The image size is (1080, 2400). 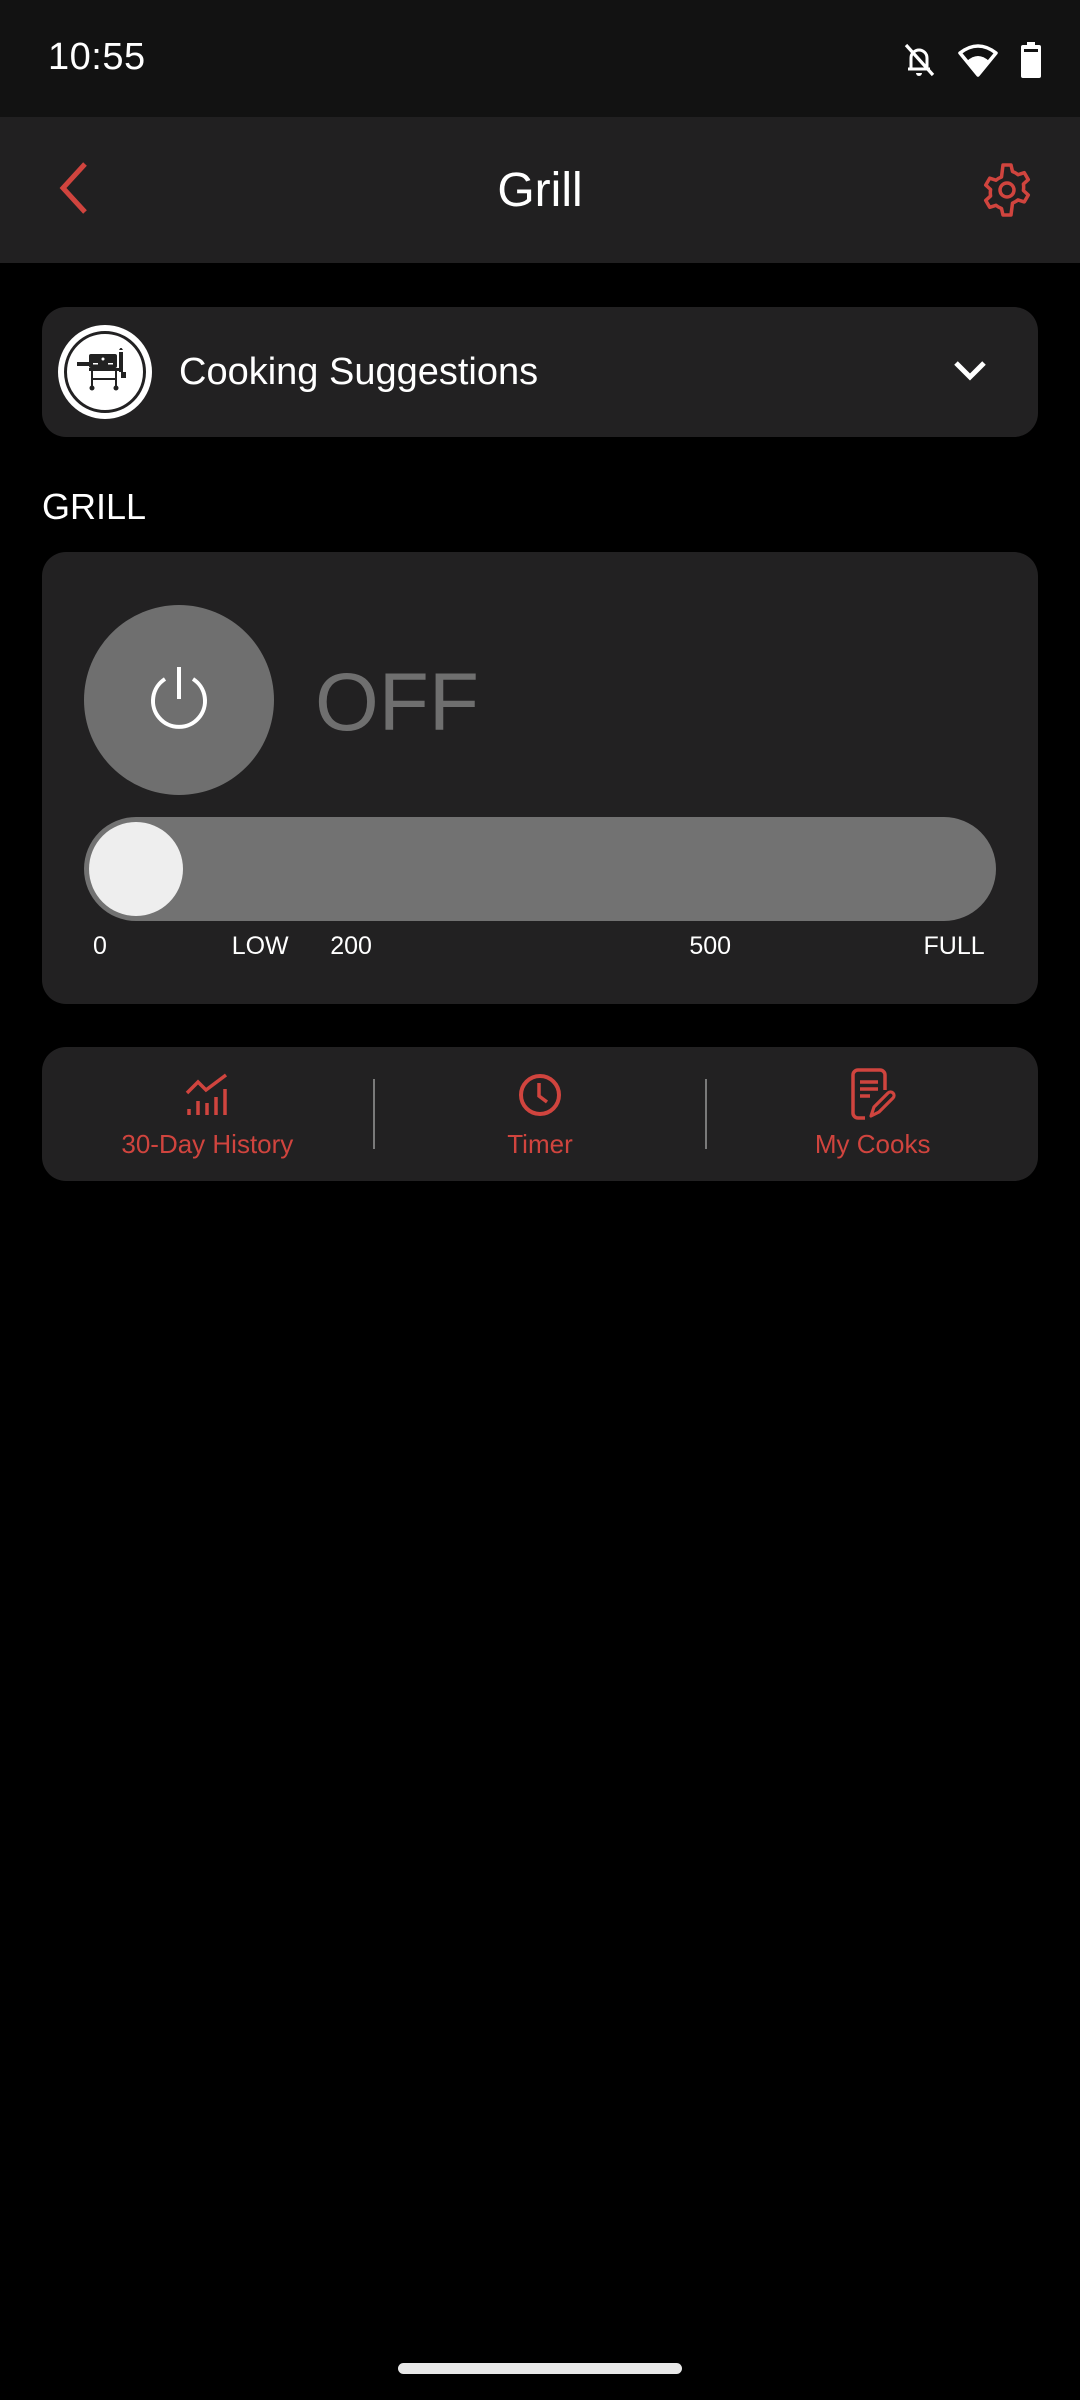 What do you see at coordinates (207, 1144) in the screenshot?
I see `history-label: 30-Day History` at bounding box center [207, 1144].